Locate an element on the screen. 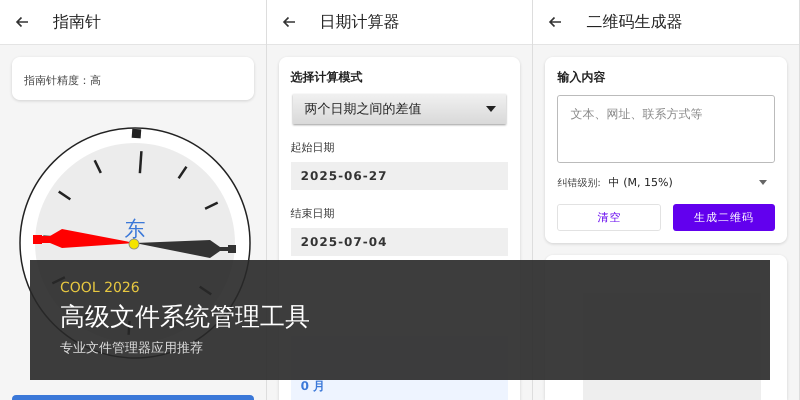 This screenshot has height=400, width=800. input-label: 输入内容 is located at coordinates (581, 77).